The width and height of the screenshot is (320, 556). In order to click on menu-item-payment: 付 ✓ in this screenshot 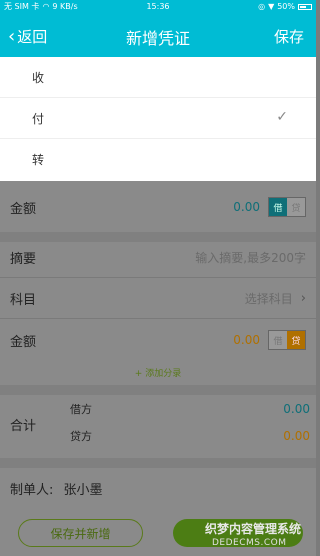, I will do `click(158, 118)`.